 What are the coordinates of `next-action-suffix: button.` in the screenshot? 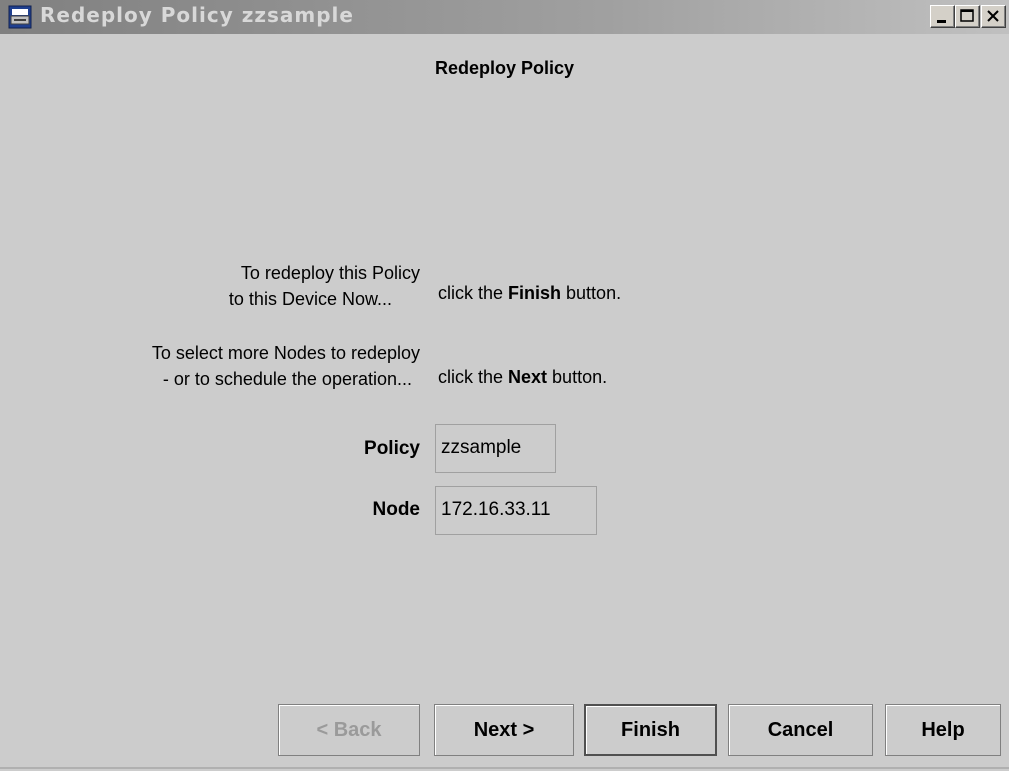 It's located at (577, 377).